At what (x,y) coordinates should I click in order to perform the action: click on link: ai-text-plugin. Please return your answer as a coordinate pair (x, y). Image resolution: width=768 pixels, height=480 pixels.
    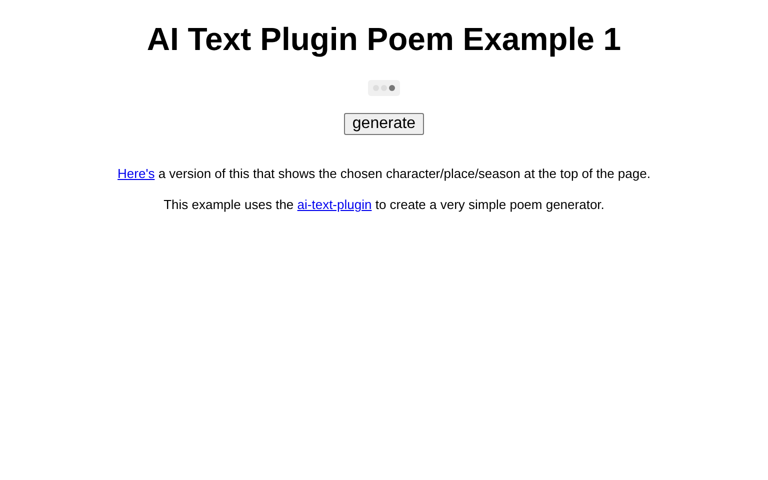
    Looking at the image, I should click on (334, 204).